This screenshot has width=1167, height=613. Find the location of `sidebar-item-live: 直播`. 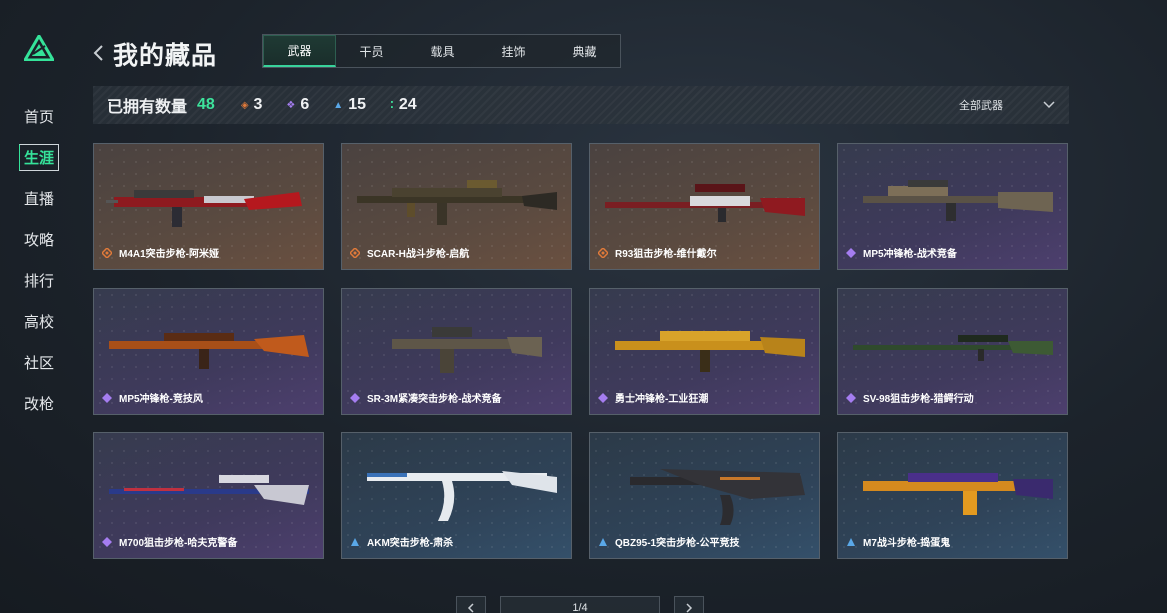

sidebar-item-live: 直播 is located at coordinates (39, 198).